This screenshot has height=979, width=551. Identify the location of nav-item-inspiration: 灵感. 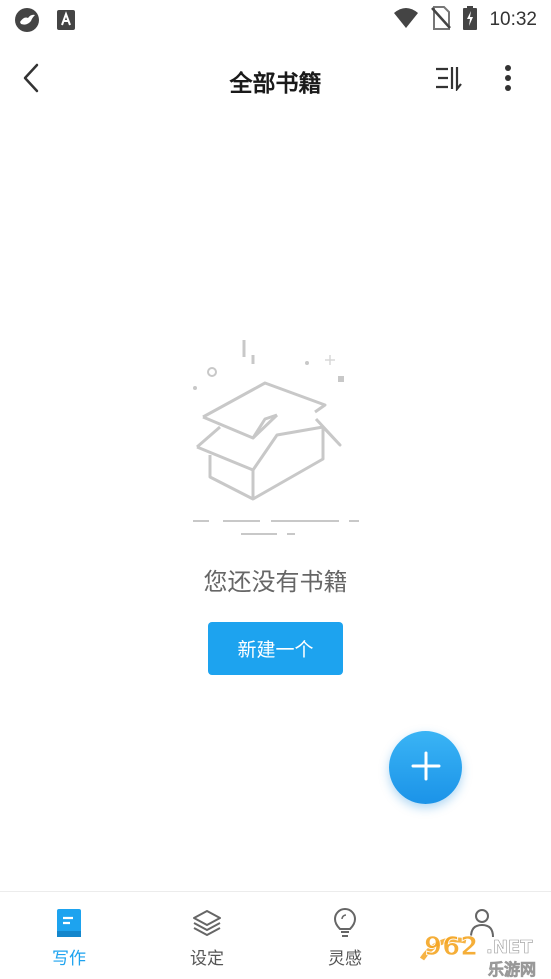
(345, 935).